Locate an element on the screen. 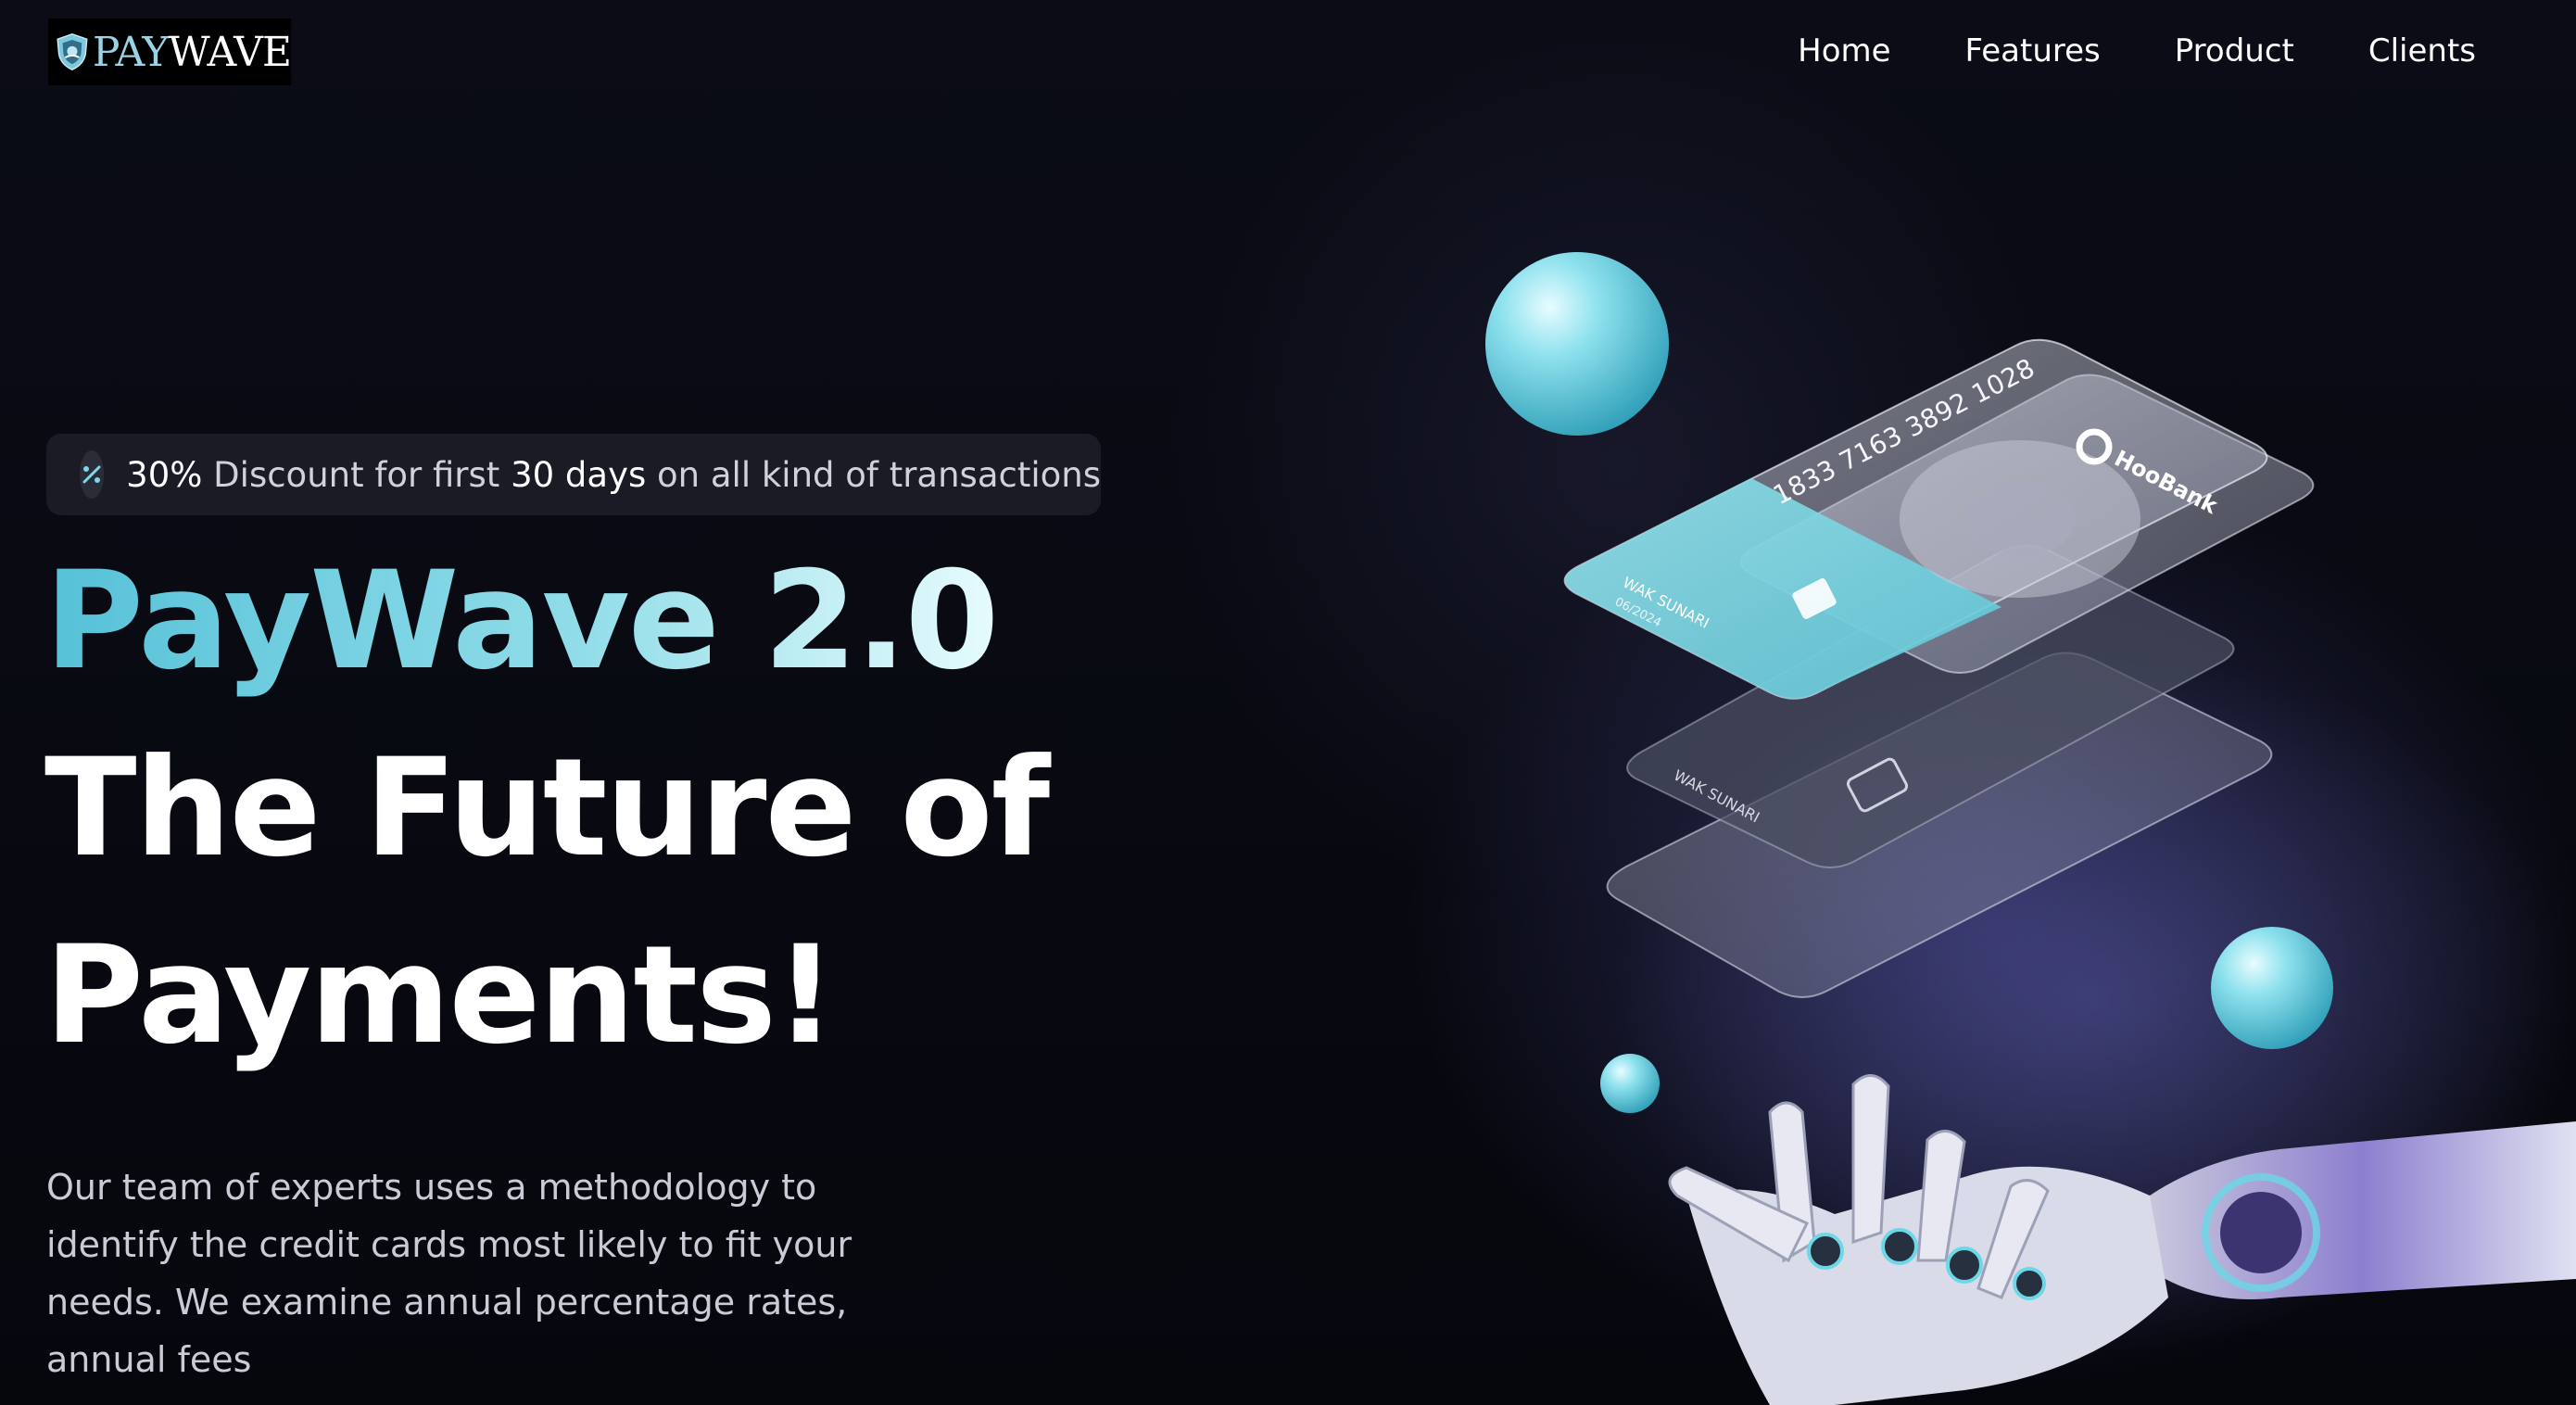 This screenshot has width=2576, height=1405. nav-link-product: Product is located at coordinates (2234, 51).